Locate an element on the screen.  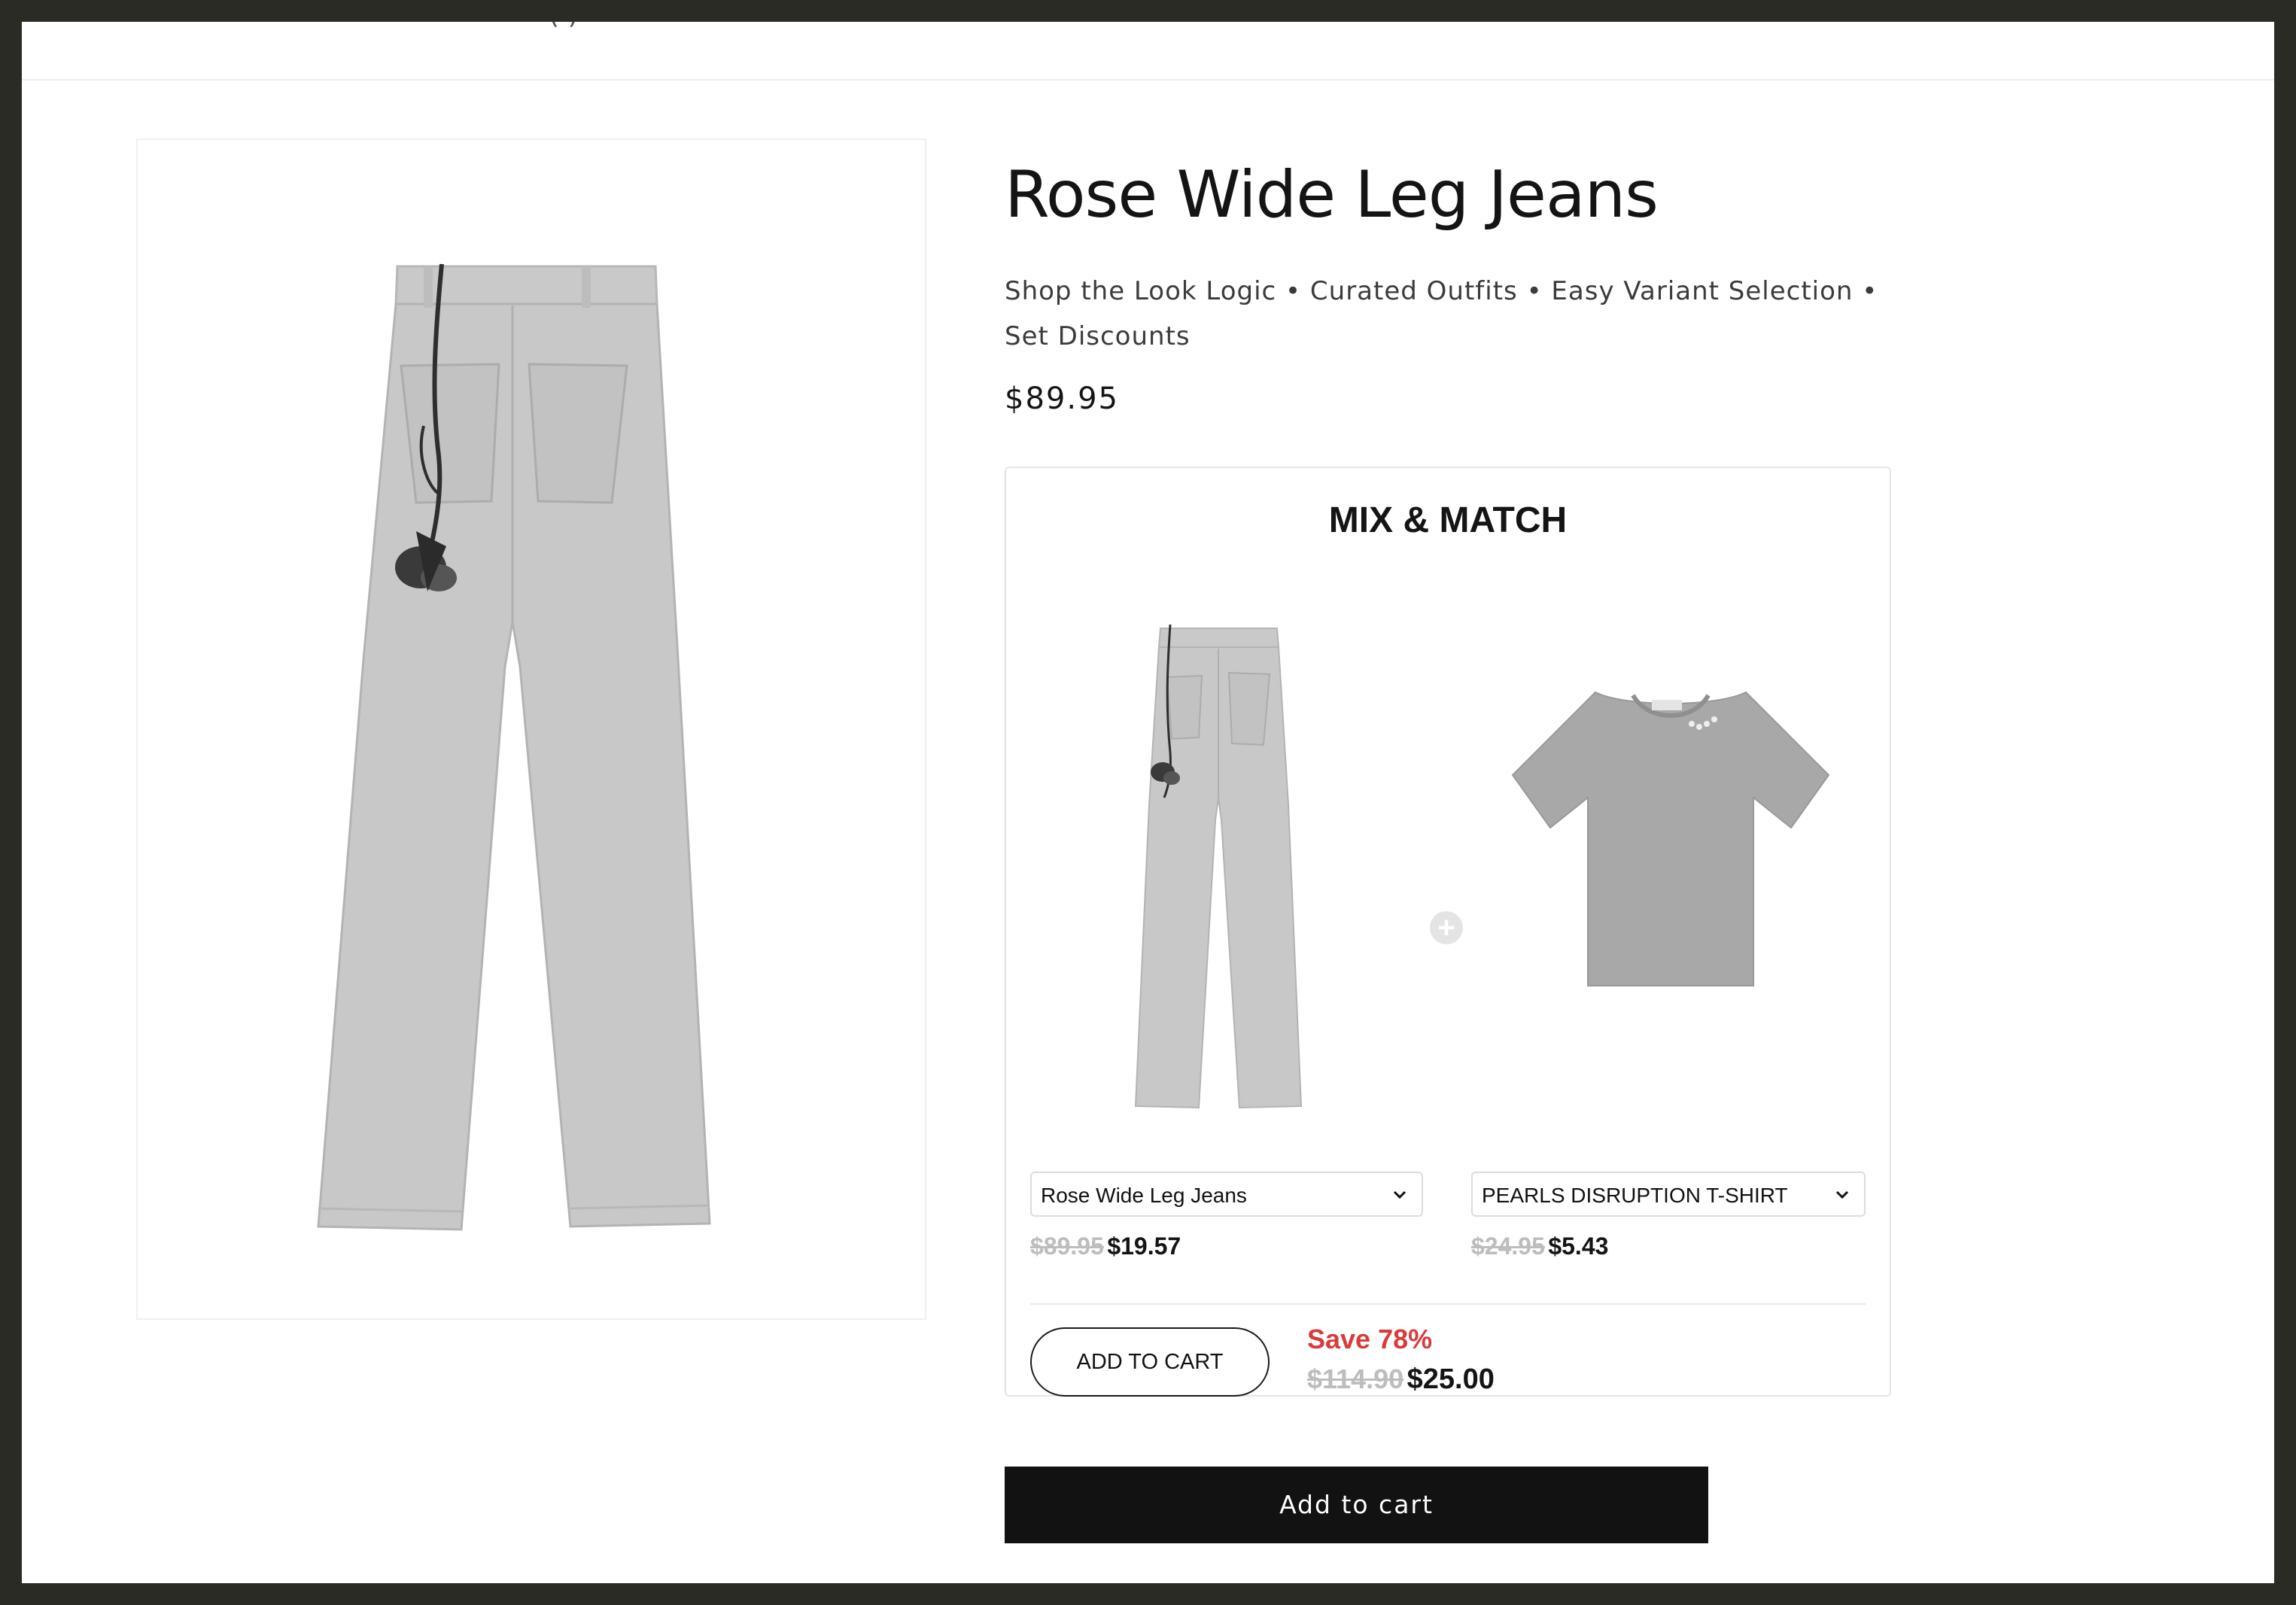
add-to-cart-button: Add to cart is located at coordinates (1356, 1505).